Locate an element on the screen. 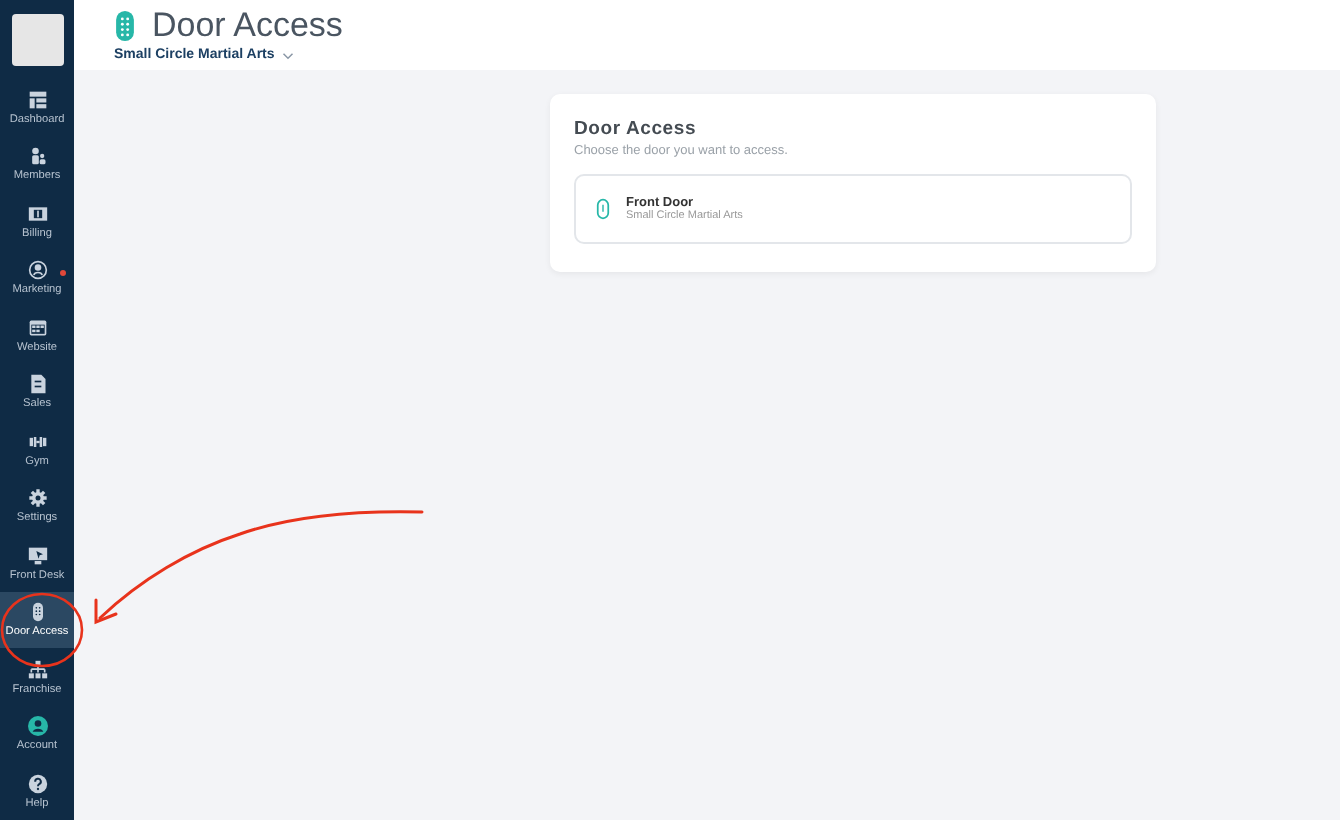 This screenshot has height=820, width=1340. dumbbell-icon is located at coordinates (37, 441).